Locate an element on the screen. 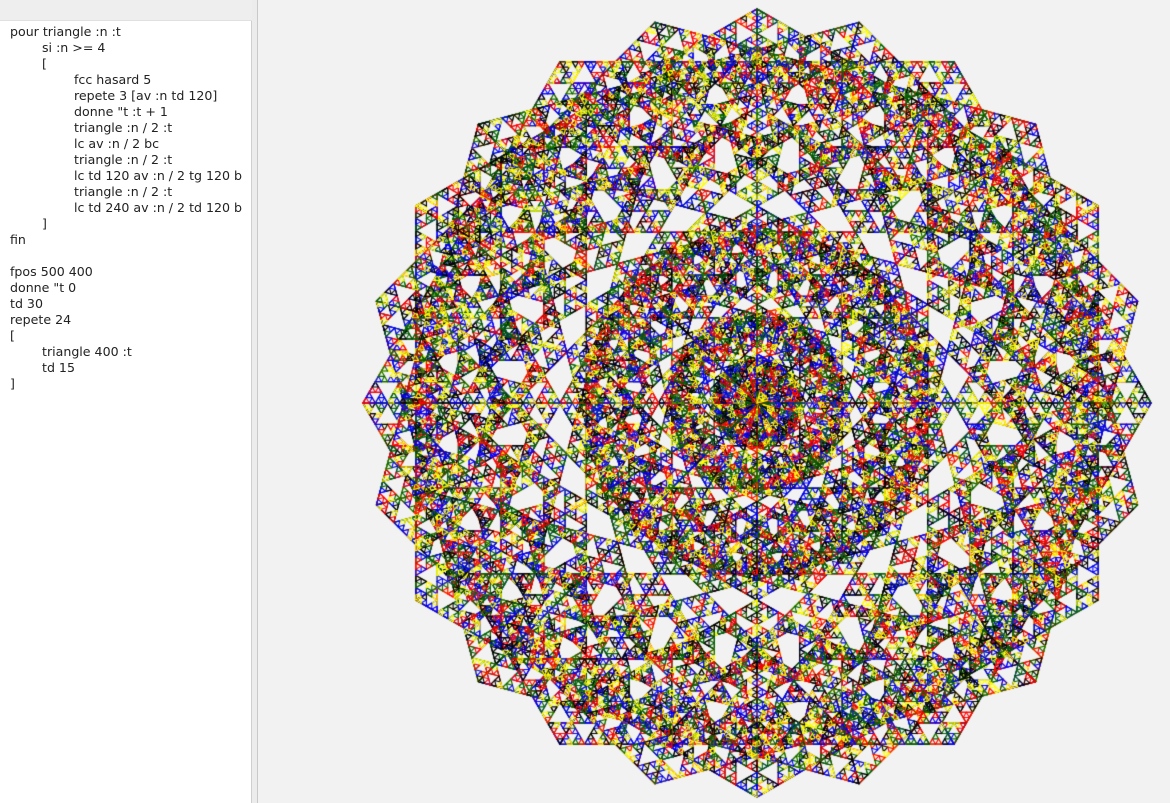 This screenshot has width=1170, height=803. code-line: fpos 500 400 is located at coordinates (51, 271).